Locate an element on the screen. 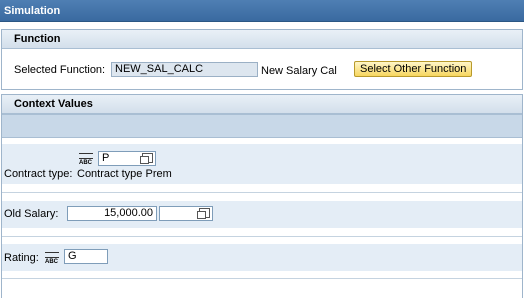 The height and width of the screenshot is (299, 524). select-other-function-button: Select Other Function is located at coordinates (413, 69).